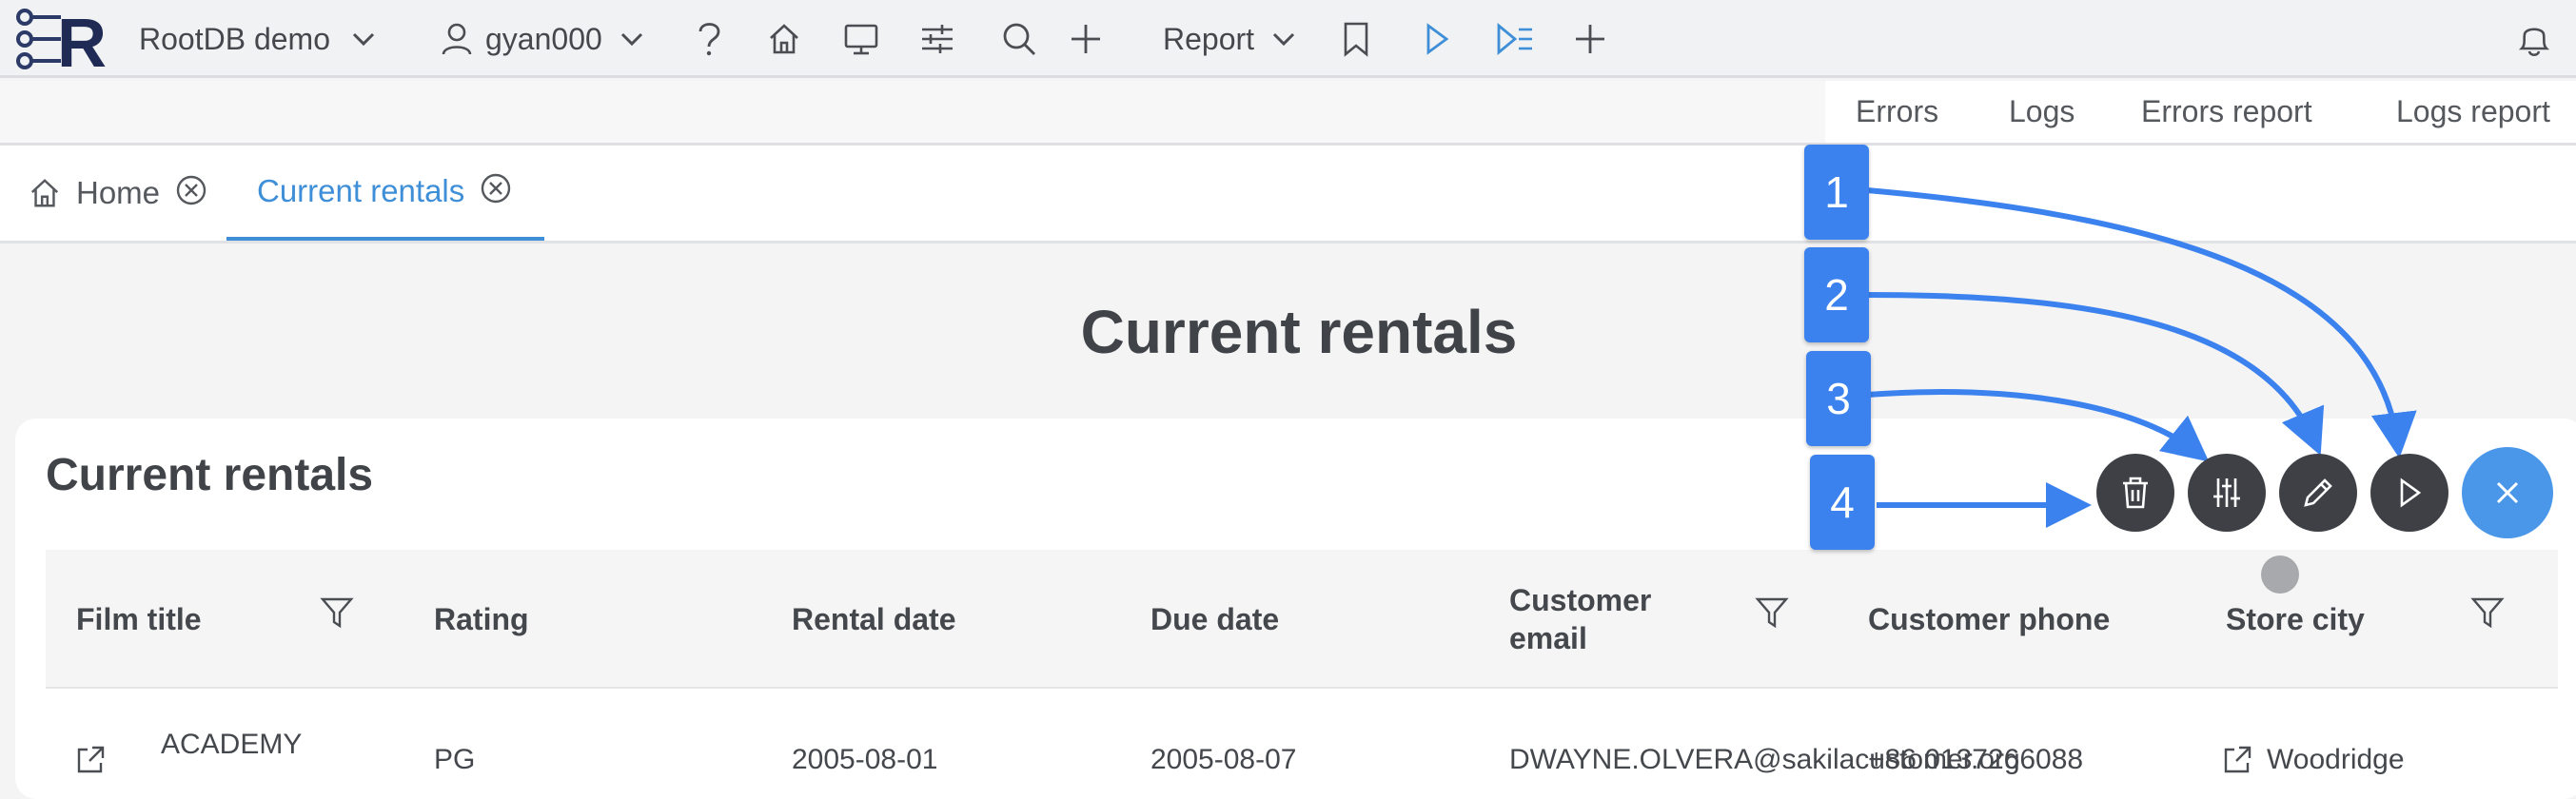 The height and width of the screenshot is (799, 2576). I want to click on column-header-due-date: Due date, so click(1214, 619).